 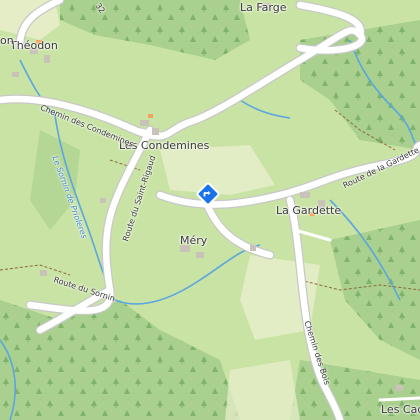 I want to click on place-label-la-farge: La Farge, so click(x=263, y=7).